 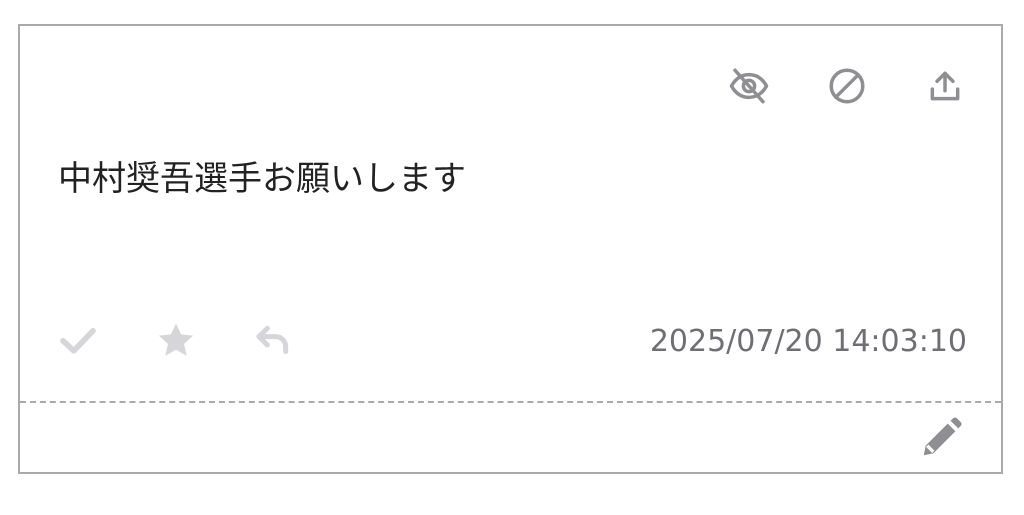 I want to click on hide-button, so click(x=749, y=86).